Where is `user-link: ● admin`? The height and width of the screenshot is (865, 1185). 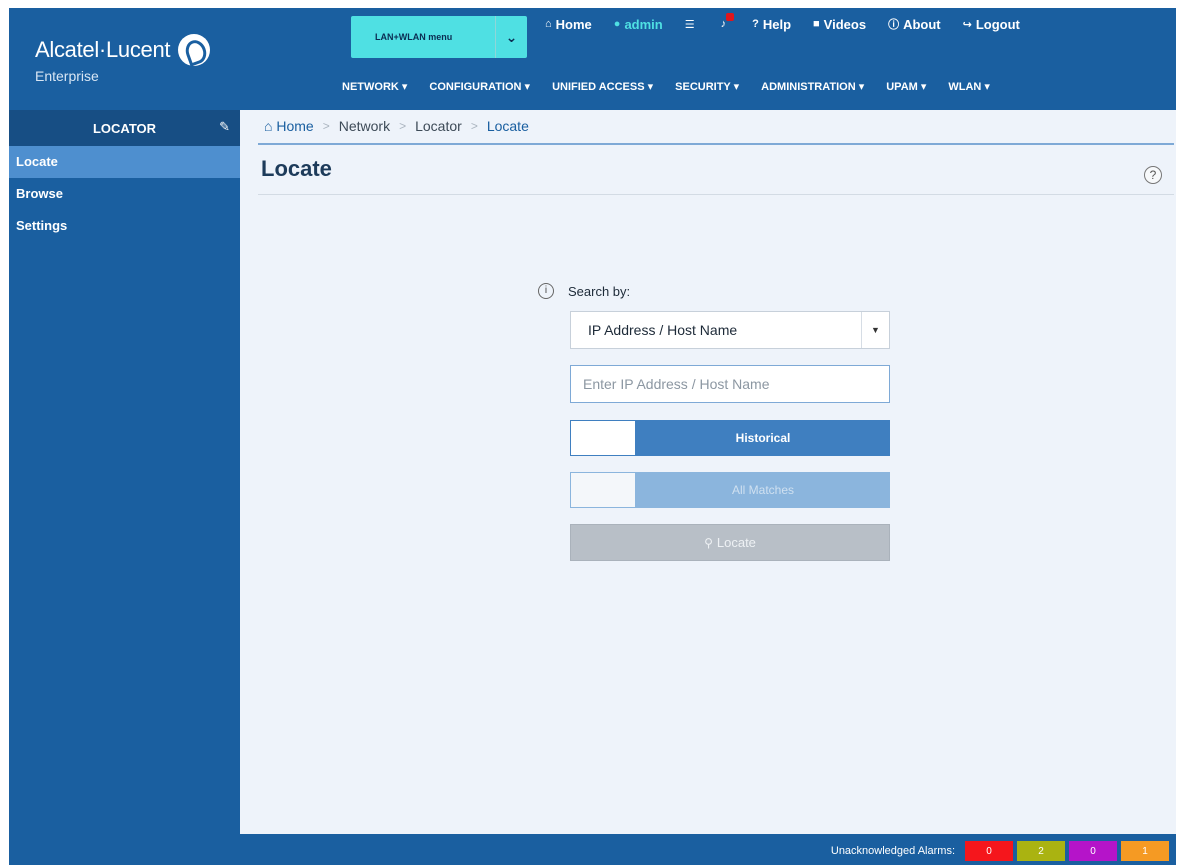 user-link: ● admin is located at coordinates (638, 24).